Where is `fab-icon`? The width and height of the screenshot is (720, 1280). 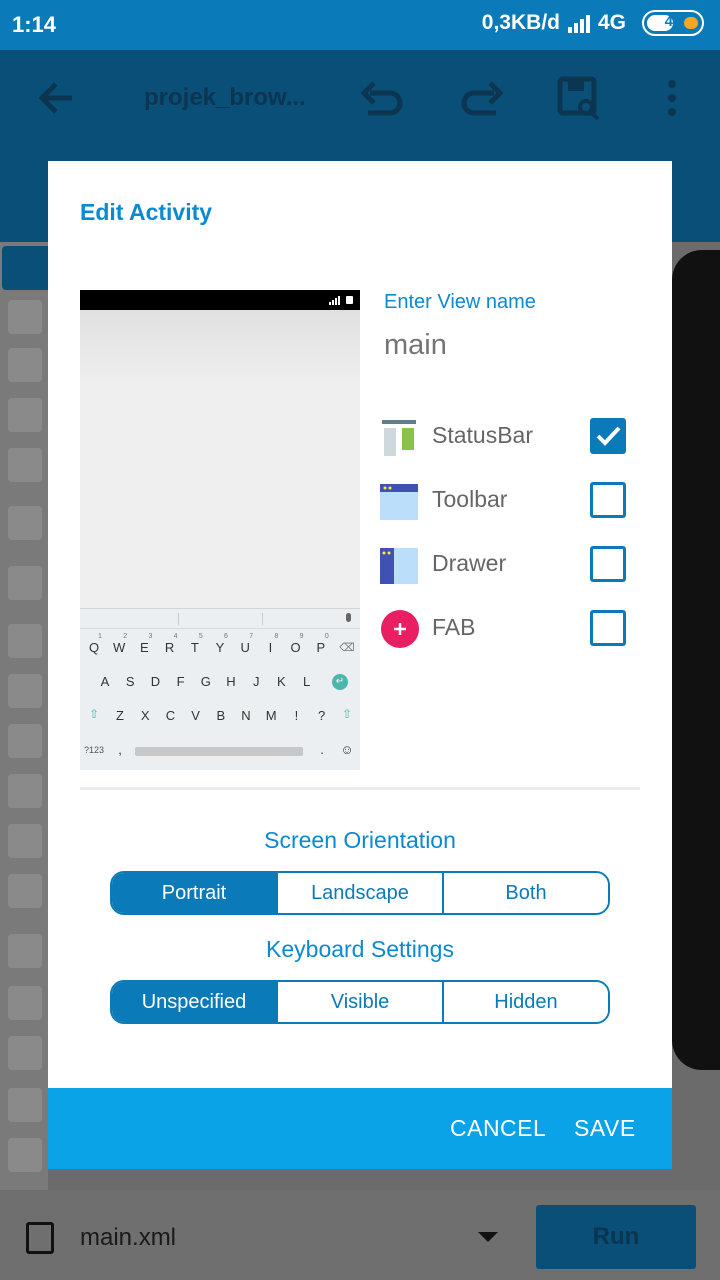
fab-icon is located at coordinates (400, 629).